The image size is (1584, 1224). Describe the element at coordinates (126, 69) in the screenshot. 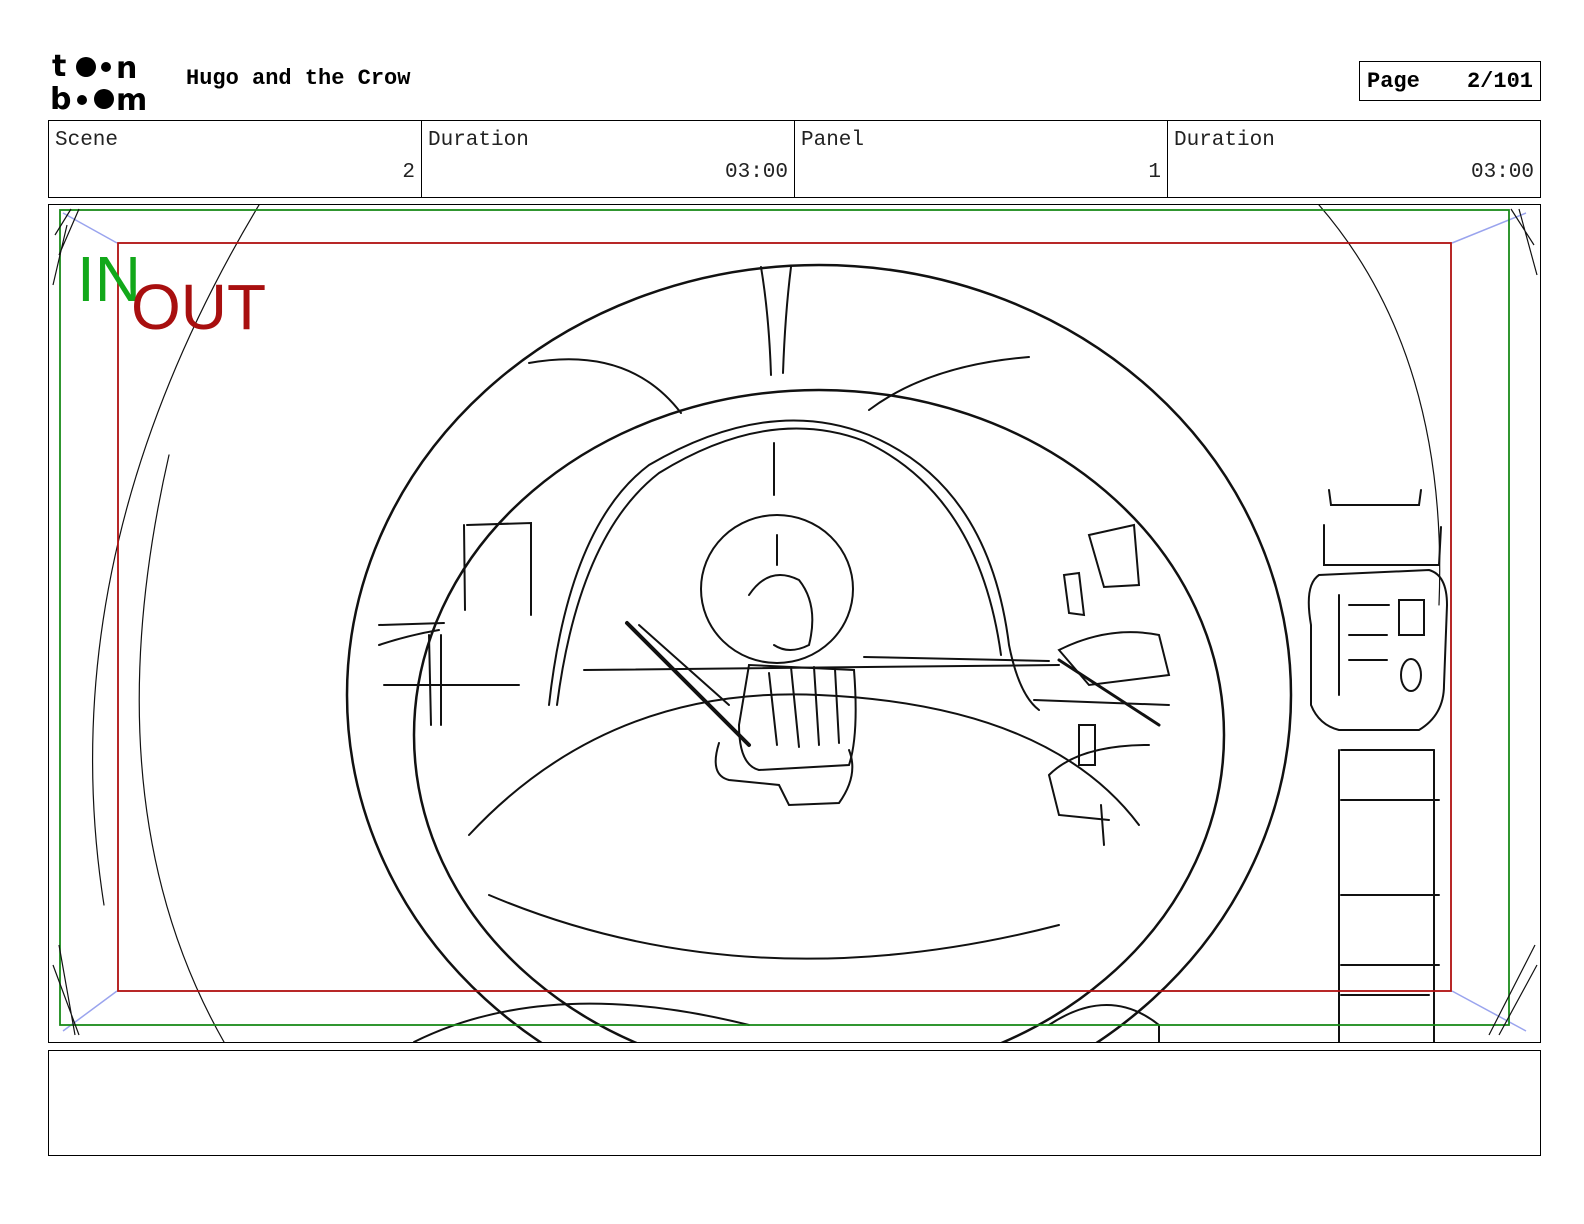

I see `svg-text: n` at that location.